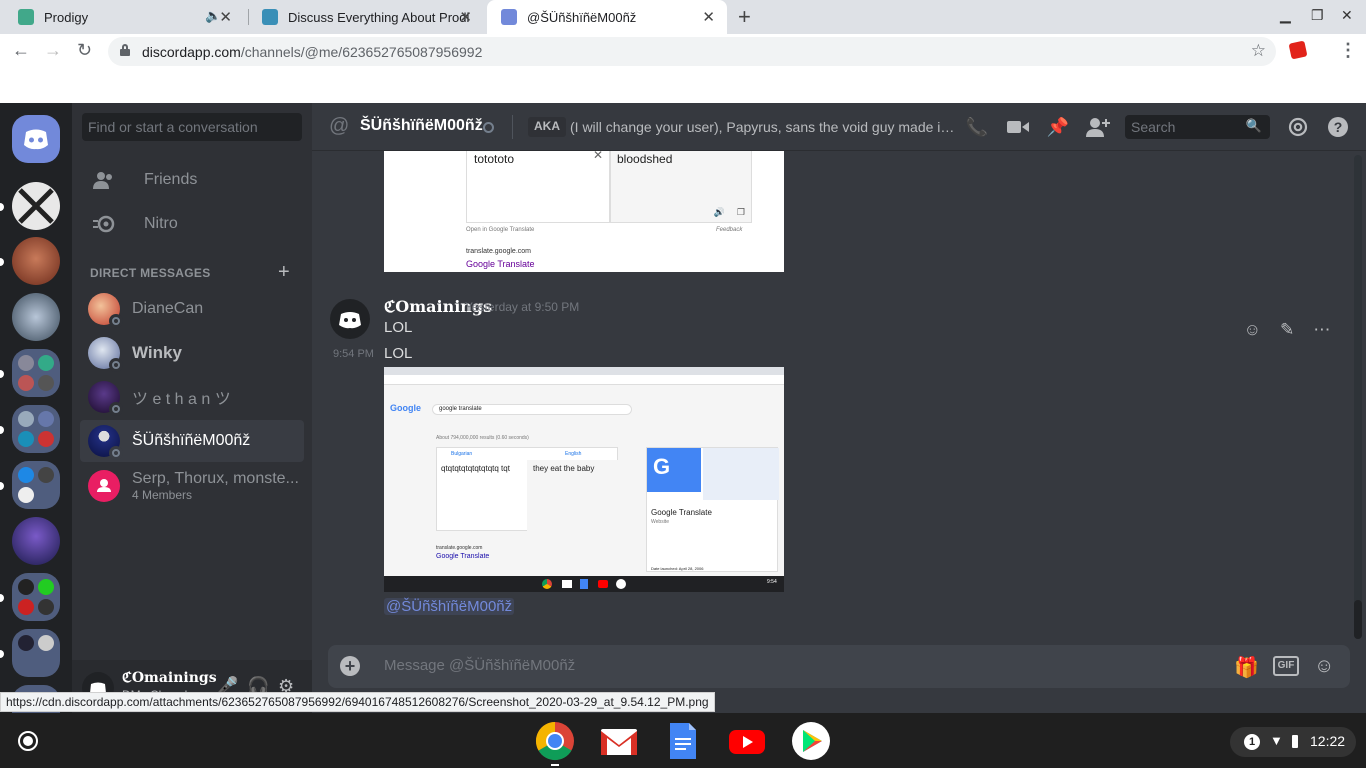 The image size is (1366, 768). I want to click on dm-item-ethan: ツ e t h a n ツ, so click(192, 397).